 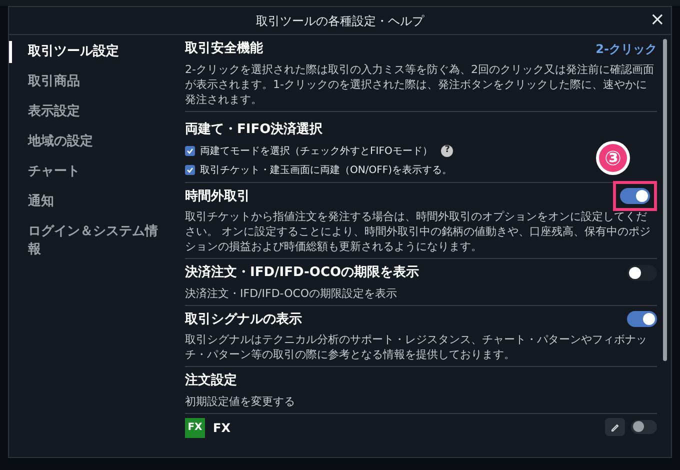 What do you see at coordinates (340, 21) in the screenshot?
I see `window-title: 取引ツールの各種設定・ヘルプ` at bounding box center [340, 21].